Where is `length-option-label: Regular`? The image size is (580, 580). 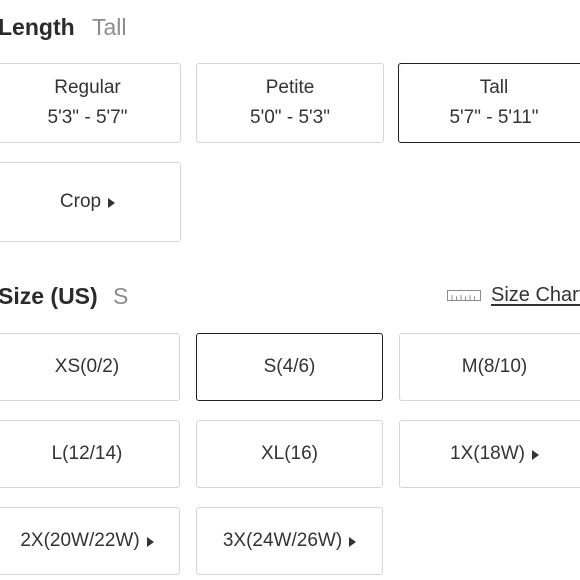 length-option-label: Regular is located at coordinates (87, 87).